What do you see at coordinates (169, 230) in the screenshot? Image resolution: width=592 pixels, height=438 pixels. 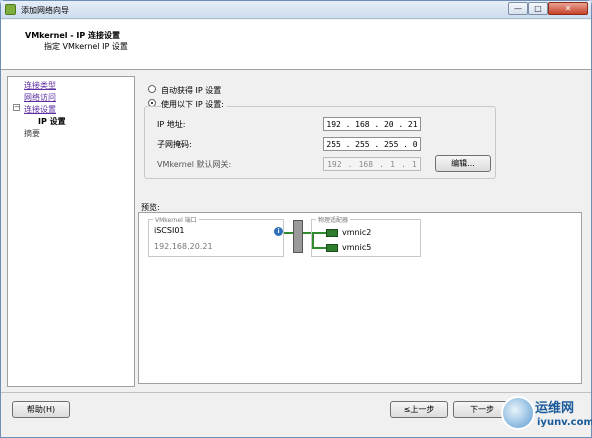 I see `port-name: iSCSI01` at bounding box center [169, 230].